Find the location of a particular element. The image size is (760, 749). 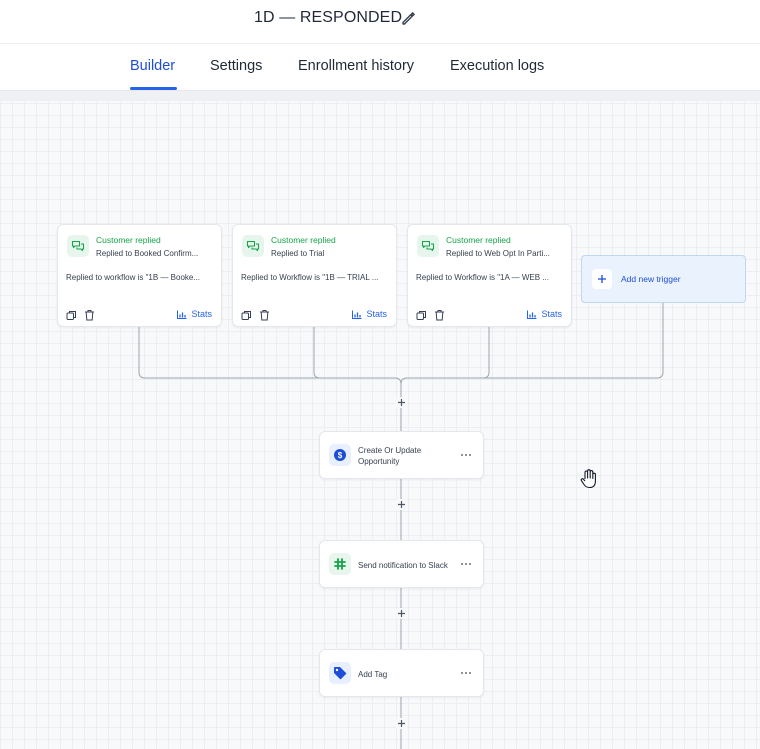

action-label: Send notification to Slack is located at coordinates (403, 565).